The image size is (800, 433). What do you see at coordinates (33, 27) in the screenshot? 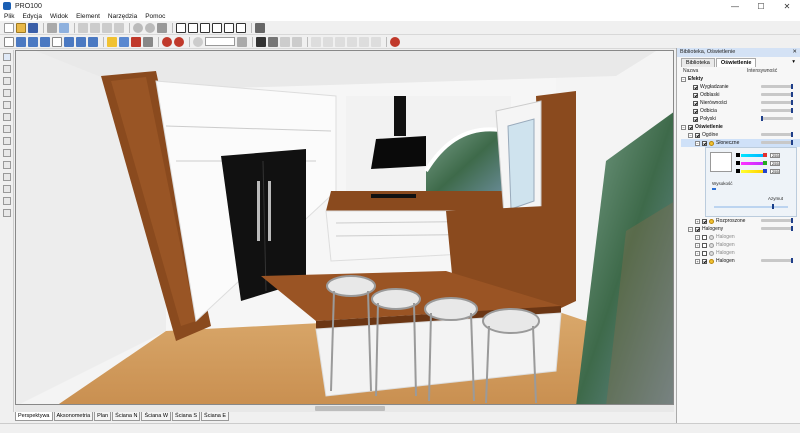
I see `save-icon` at bounding box center [33, 27].